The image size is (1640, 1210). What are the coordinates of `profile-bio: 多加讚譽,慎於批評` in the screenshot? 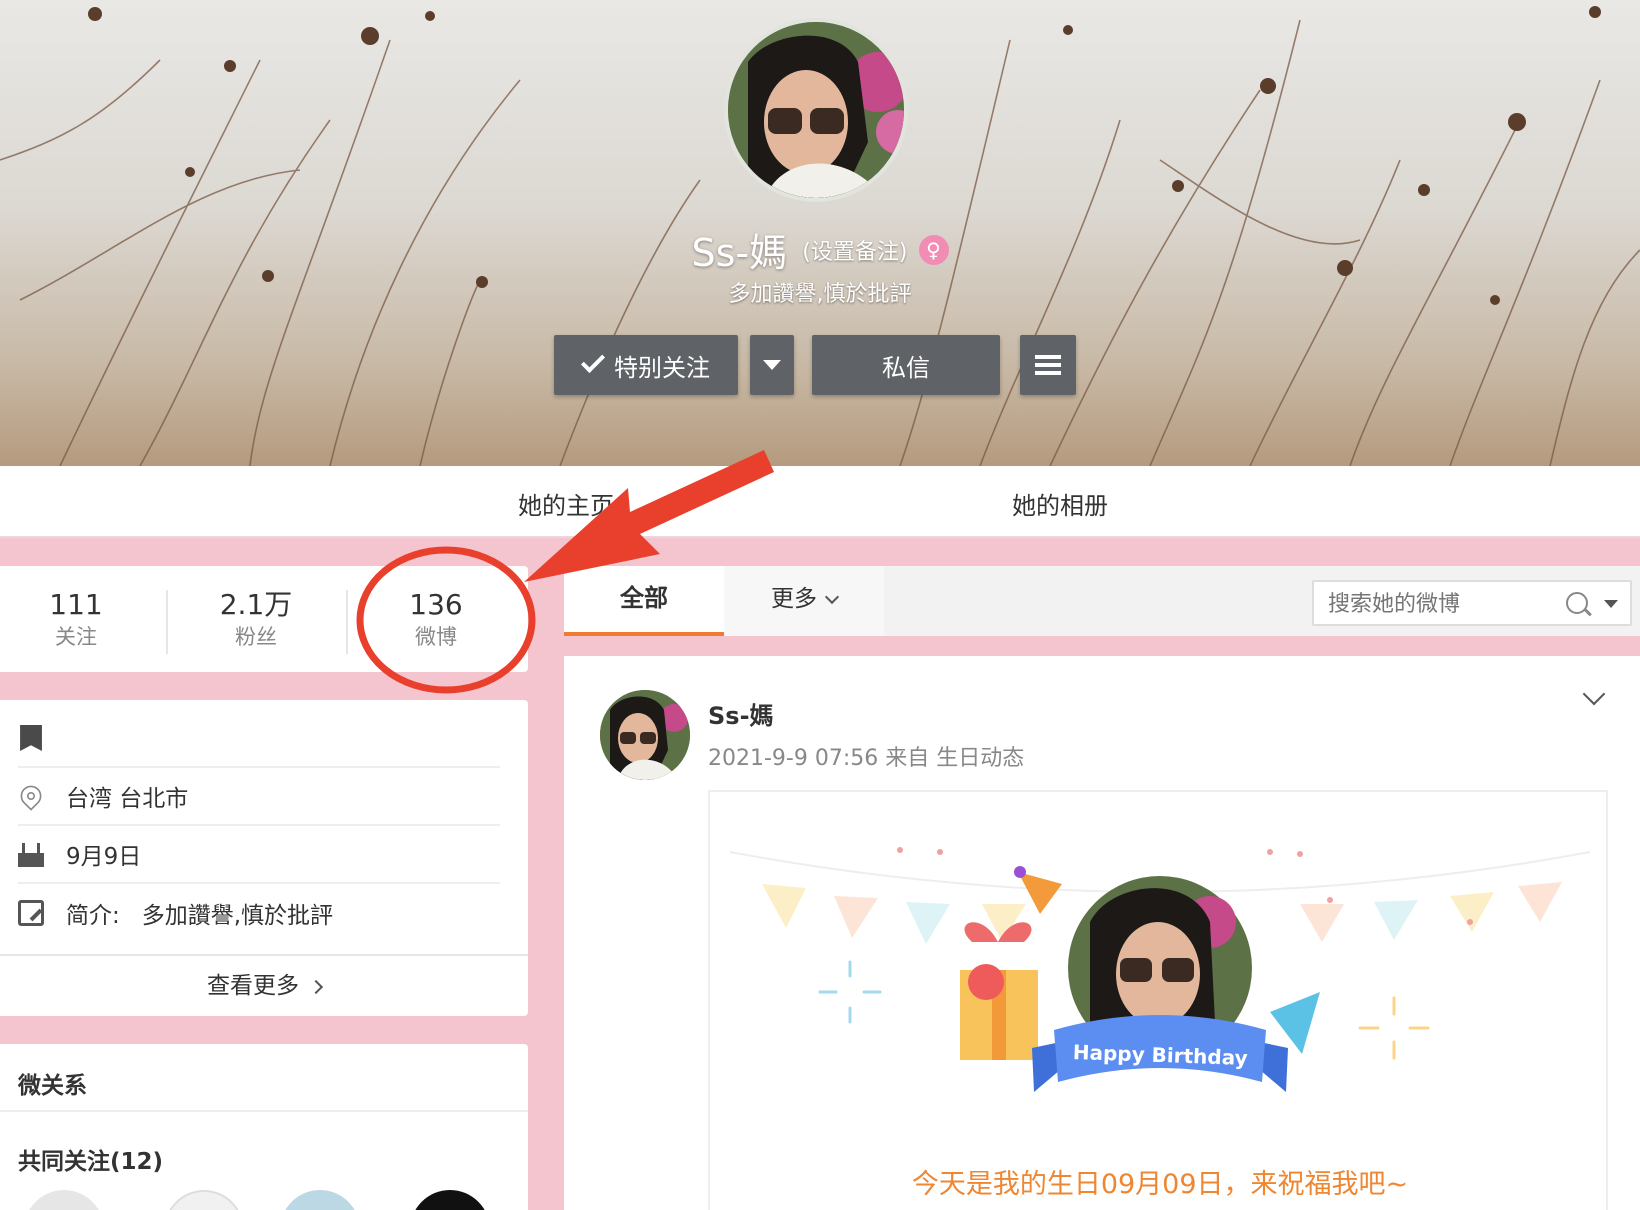 It's located at (820, 294).